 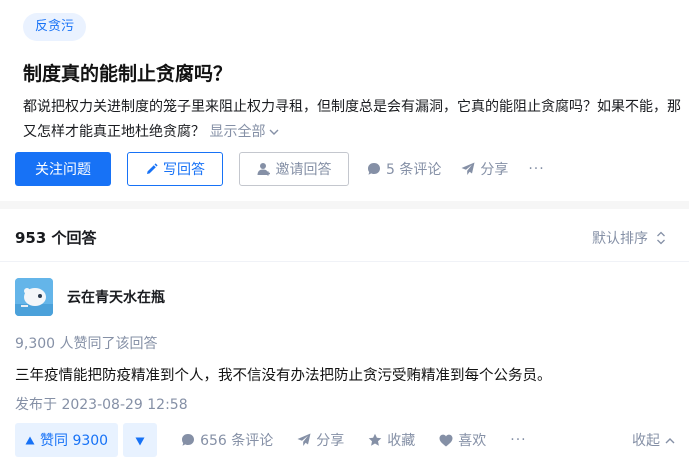 I want to click on write-answer-button: 写回答, so click(x=175, y=169).